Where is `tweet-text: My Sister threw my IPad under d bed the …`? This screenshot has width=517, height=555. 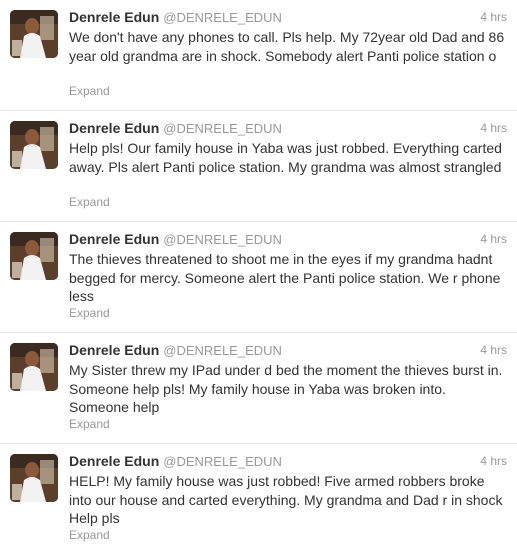 tweet-text: My Sister threw my IPad under d bed the … is located at coordinates (286, 388).